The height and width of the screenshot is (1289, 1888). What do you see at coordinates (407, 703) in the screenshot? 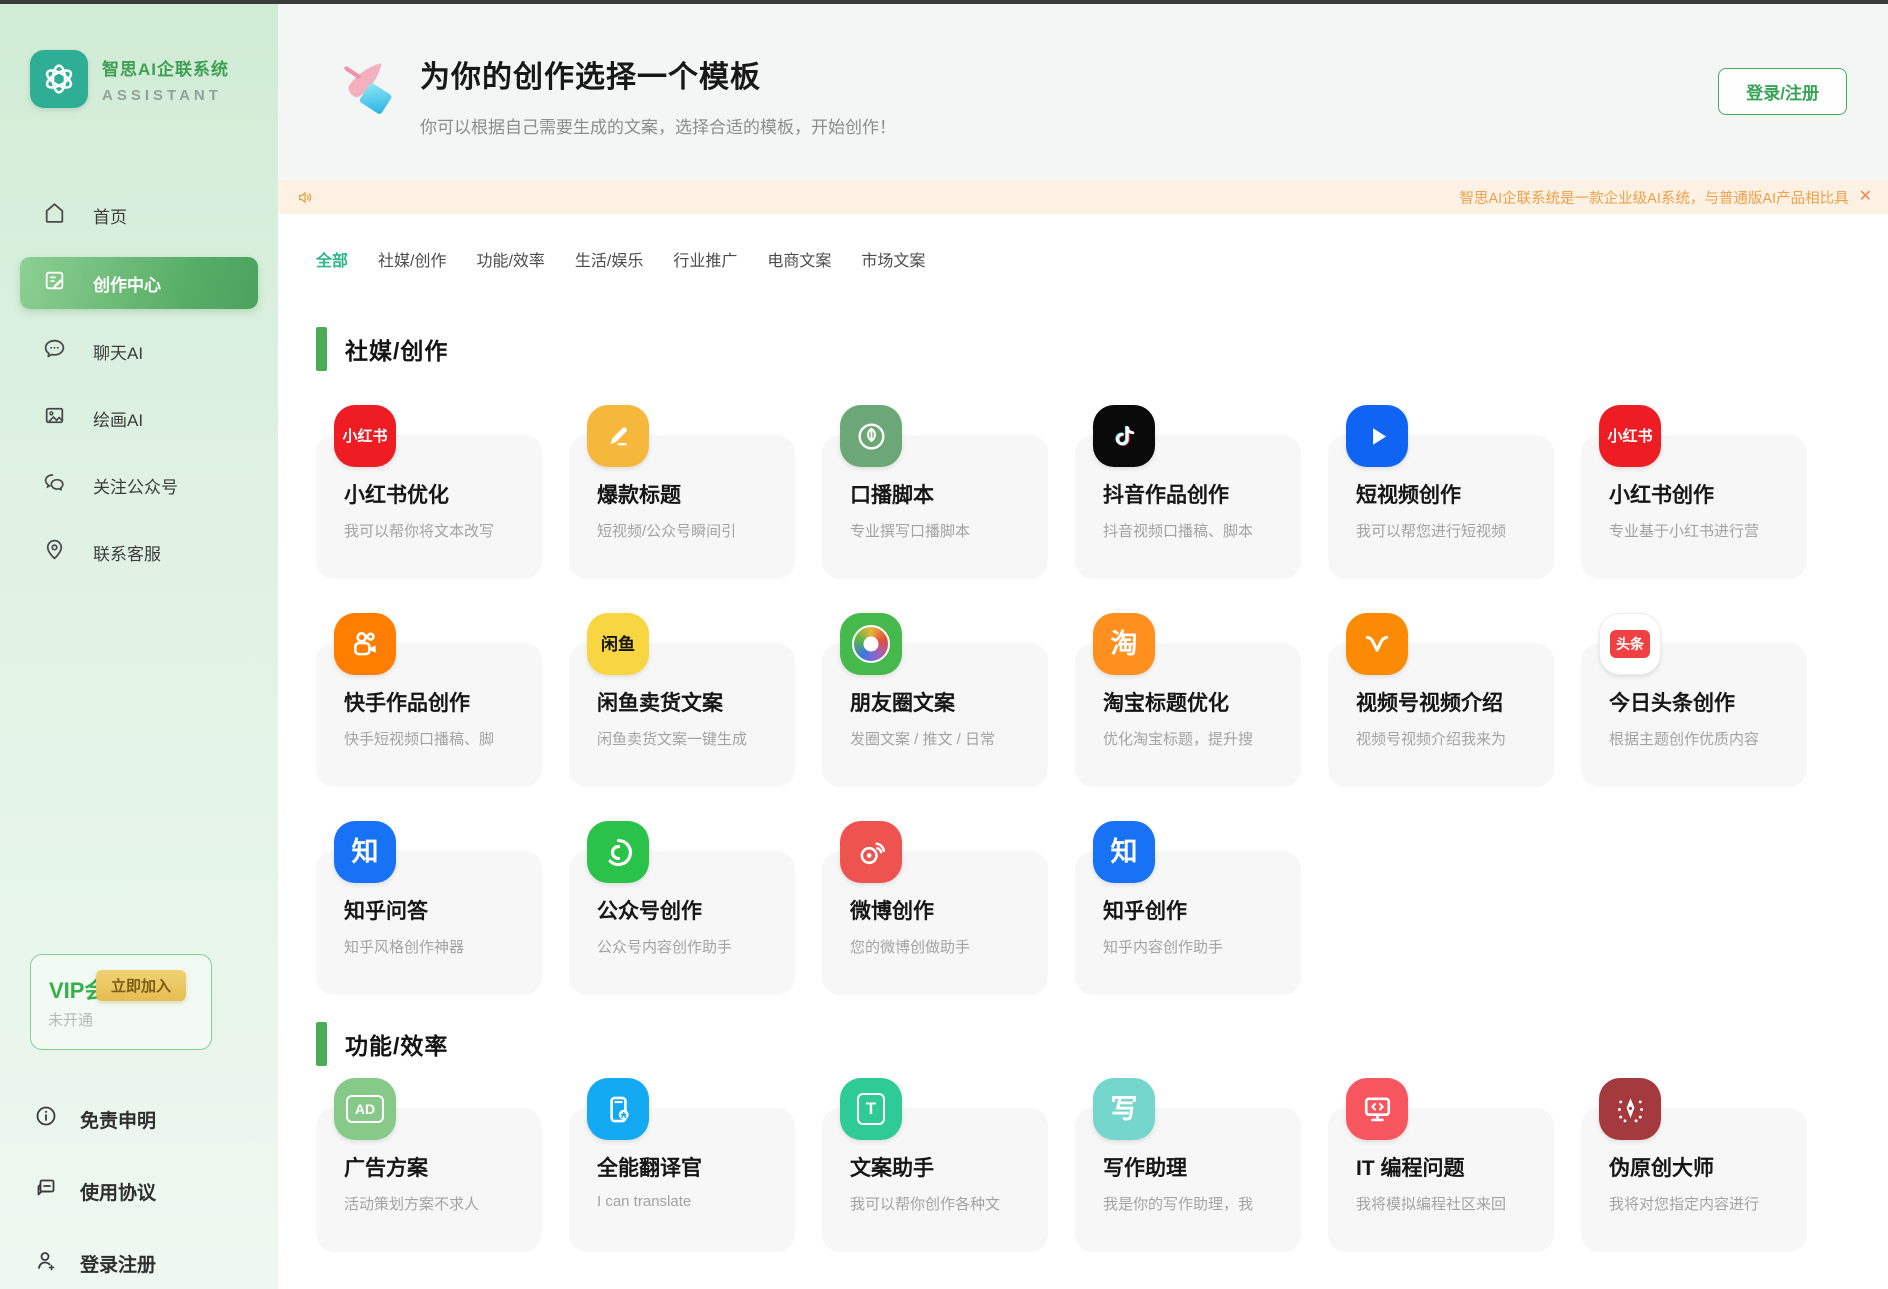
I see `card-title: 快手作品创作` at bounding box center [407, 703].